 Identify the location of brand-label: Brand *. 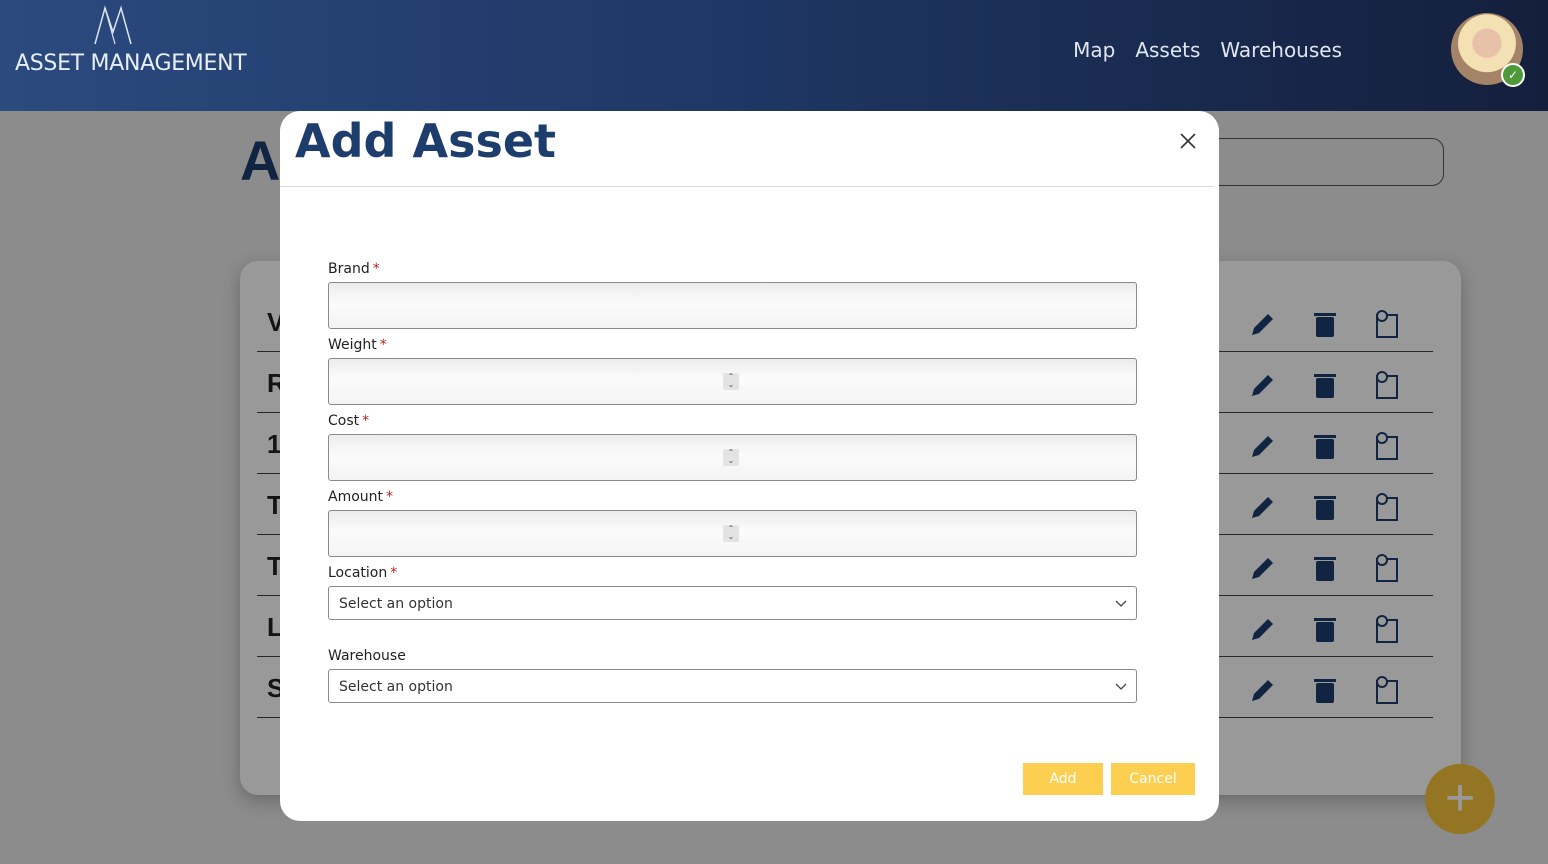
(354, 269).